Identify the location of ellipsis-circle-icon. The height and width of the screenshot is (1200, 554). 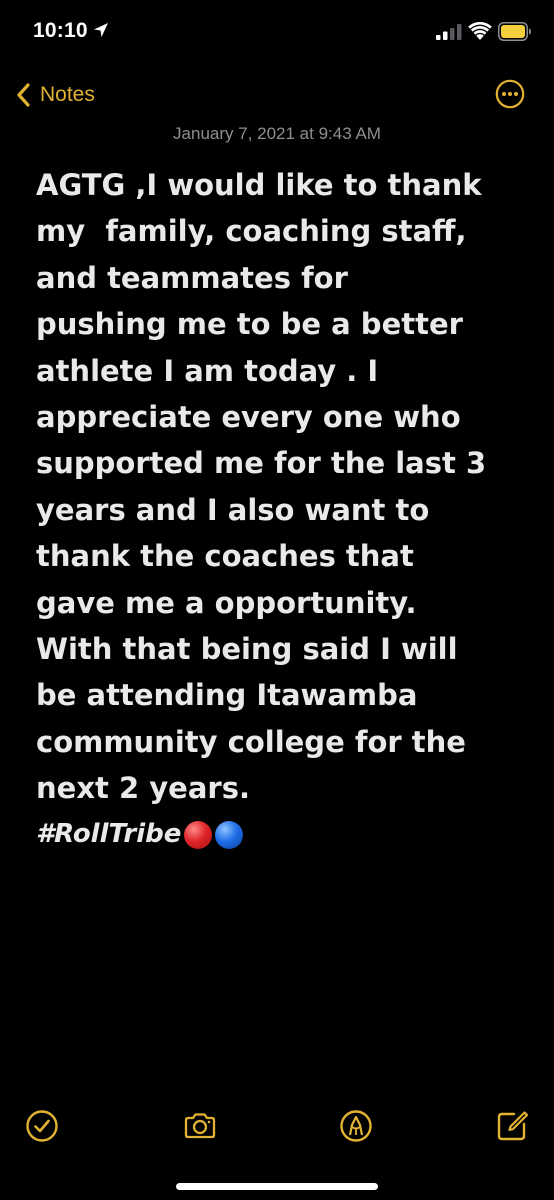
(510, 94).